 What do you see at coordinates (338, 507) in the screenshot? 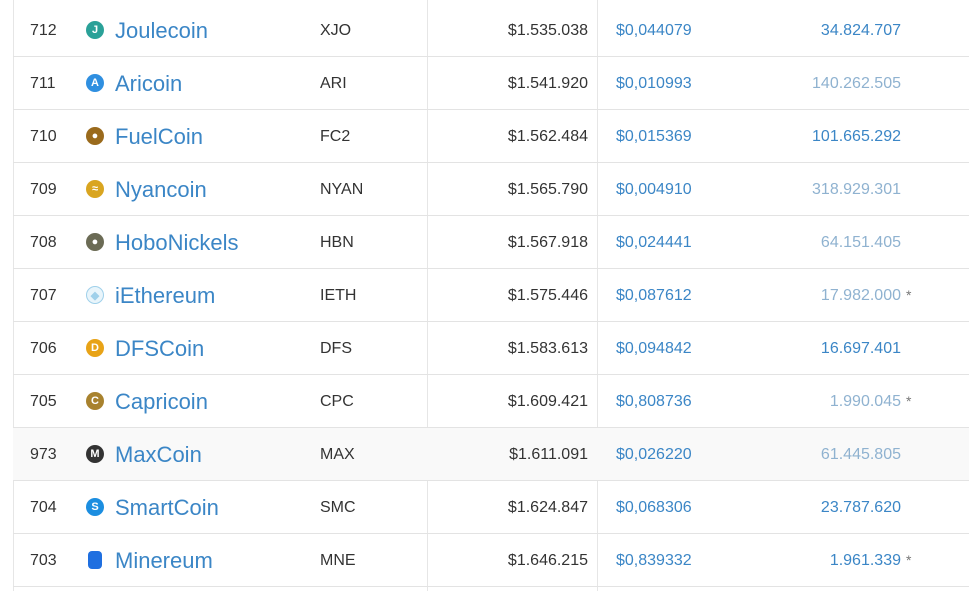
I see `symbol-cell: SMC` at bounding box center [338, 507].